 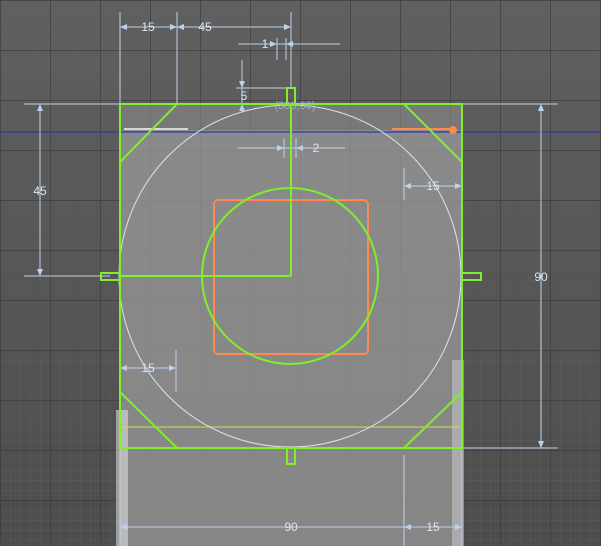 What do you see at coordinates (205, 27) in the screenshot?
I see `dim-top-half-width: 45` at bounding box center [205, 27].